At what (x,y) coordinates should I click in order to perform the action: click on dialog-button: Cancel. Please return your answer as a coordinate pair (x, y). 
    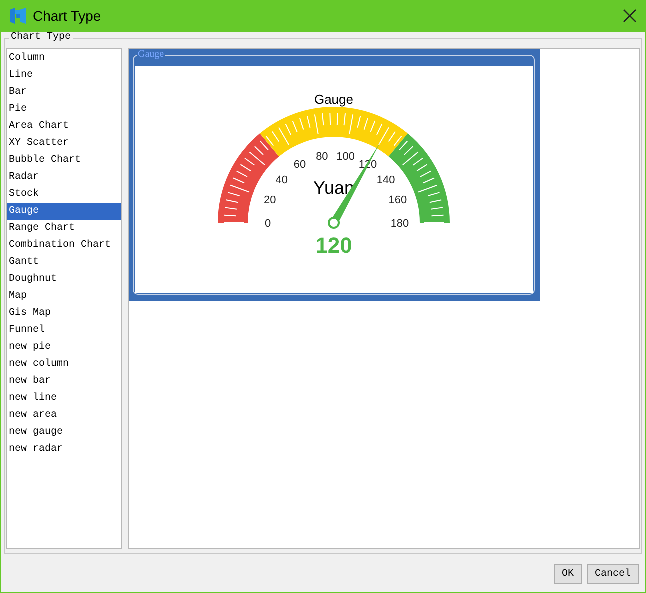
    Looking at the image, I should click on (612, 574).